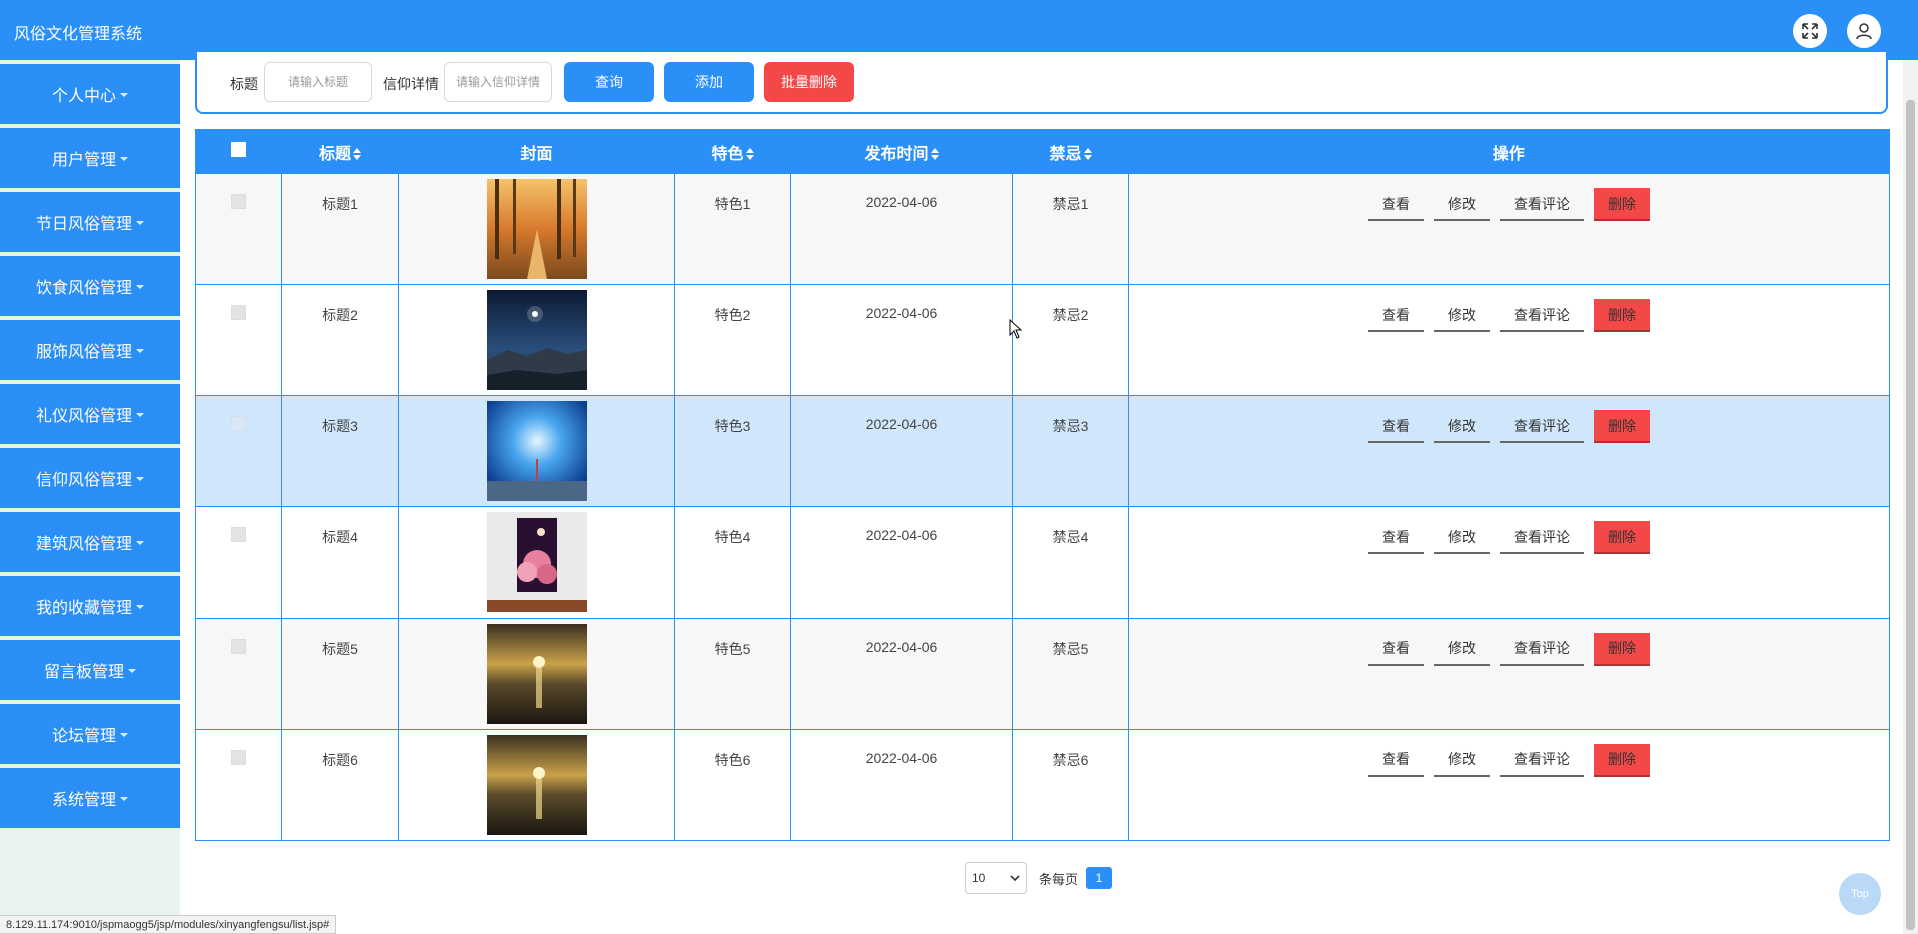 This screenshot has height=934, width=1918. Describe the element at coordinates (1910, 515) in the screenshot. I see `scrollbar-thumb` at that location.